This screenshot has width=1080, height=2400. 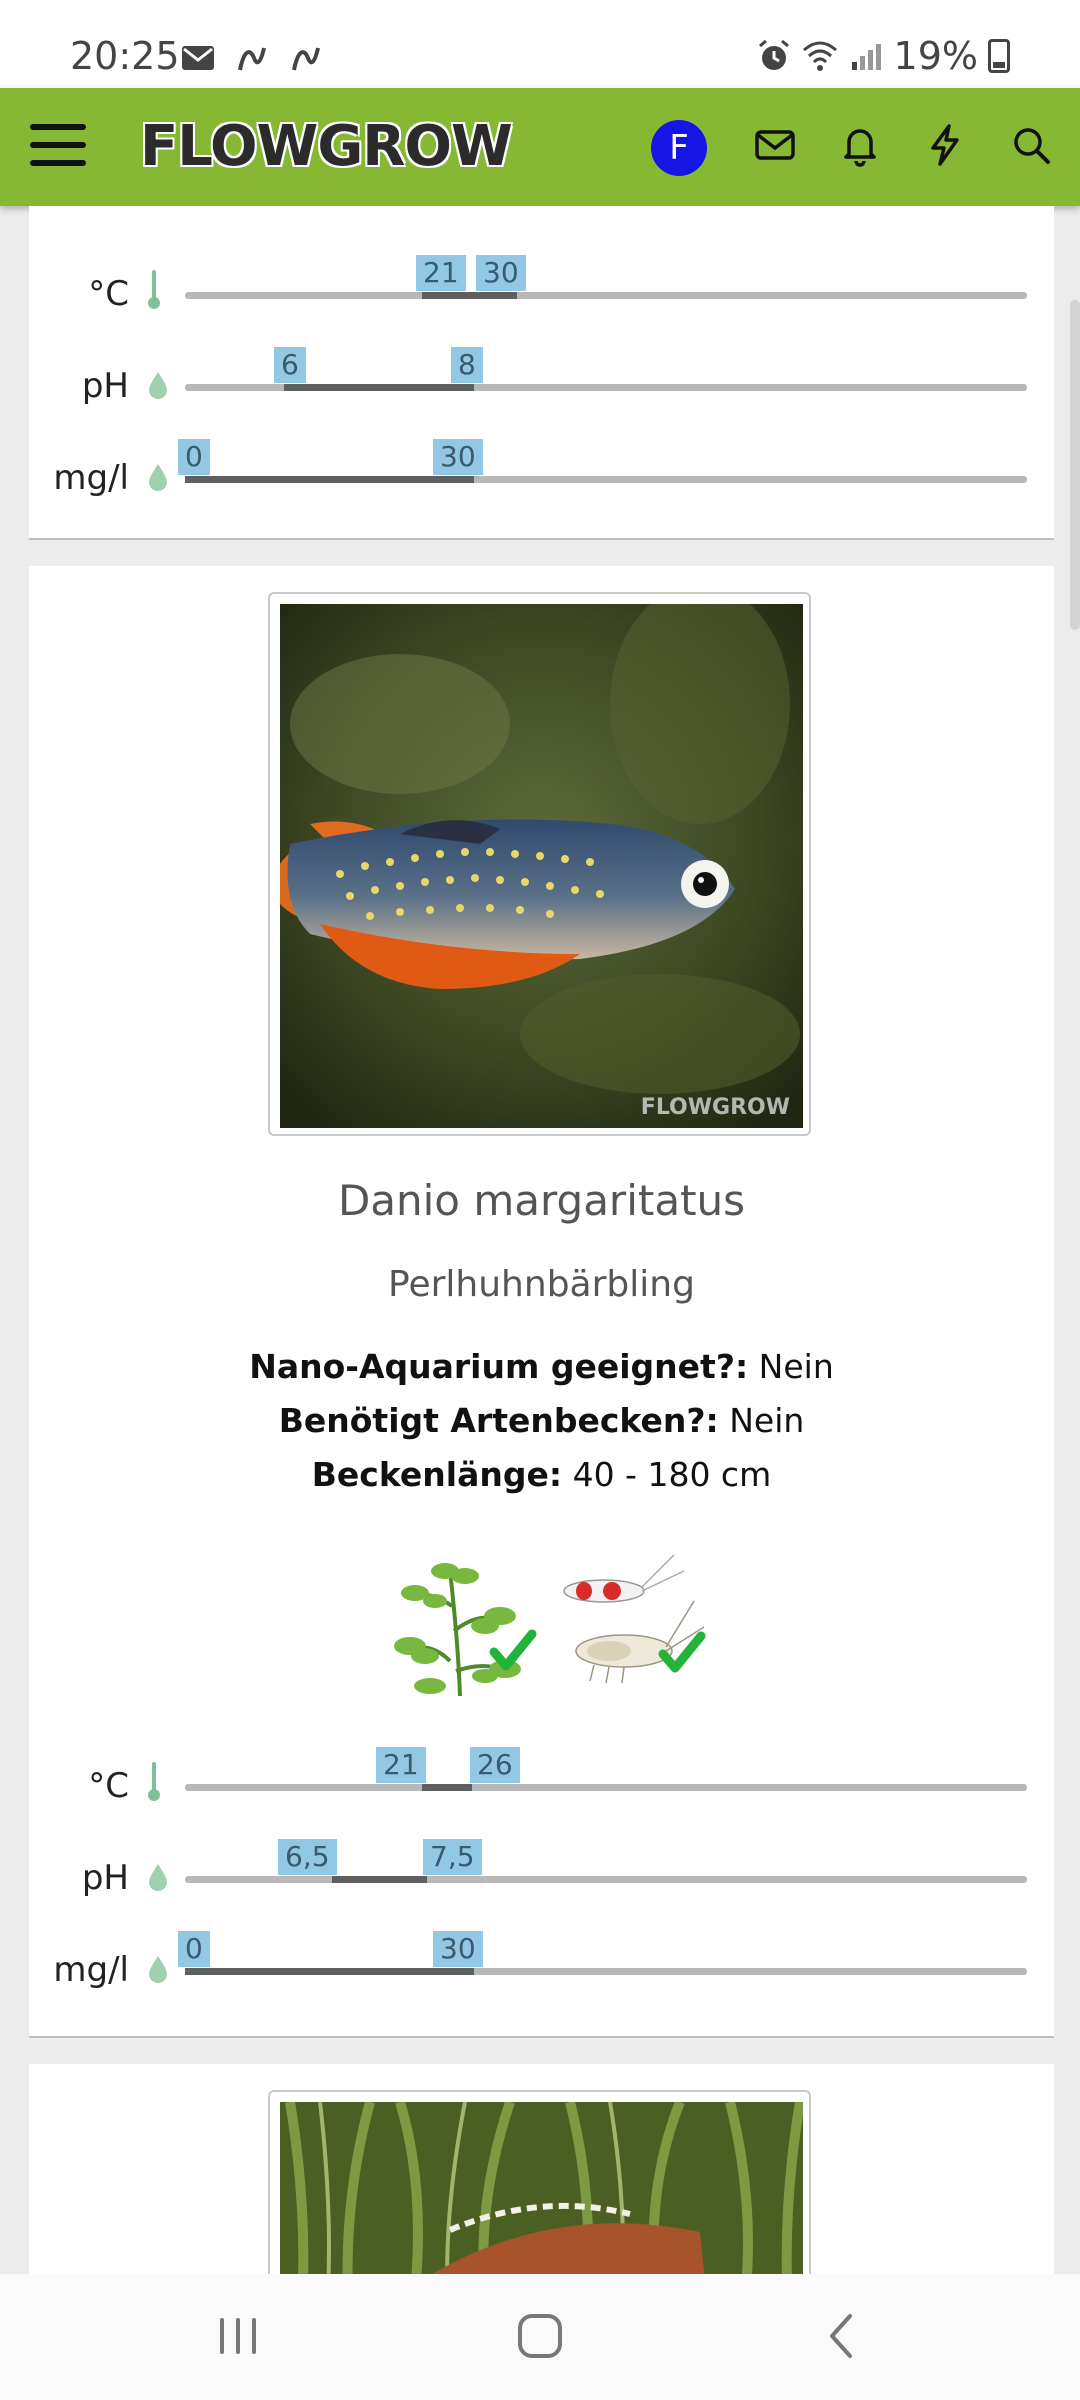 What do you see at coordinates (541, 381) in the screenshot?
I see `ph-range-row: pH 6 8` at bounding box center [541, 381].